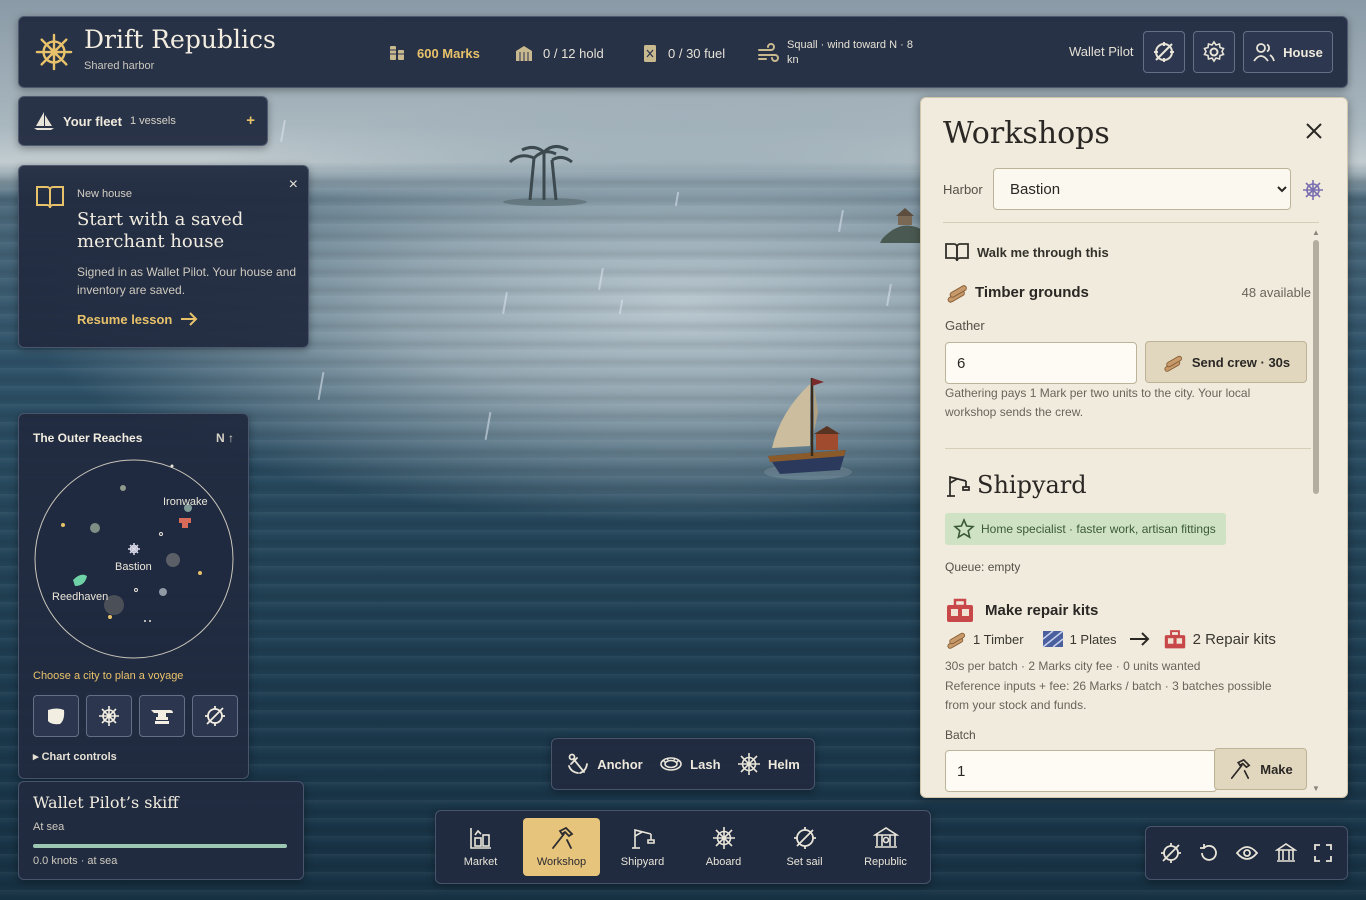 The height and width of the screenshot is (900, 1366). I want to click on crane-icon, so click(643, 838).